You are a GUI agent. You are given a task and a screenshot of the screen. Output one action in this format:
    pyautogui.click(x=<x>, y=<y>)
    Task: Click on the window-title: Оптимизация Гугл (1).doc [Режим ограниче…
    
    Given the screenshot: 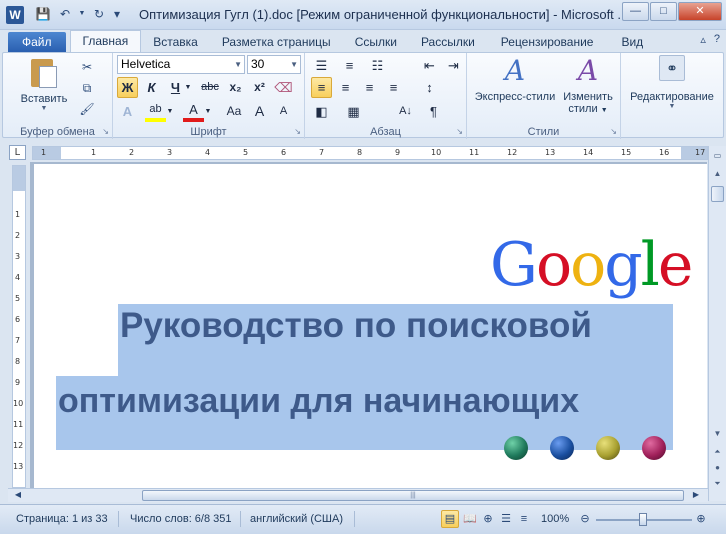 What is the action you would take?
    pyautogui.click(x=384, y=14)
    